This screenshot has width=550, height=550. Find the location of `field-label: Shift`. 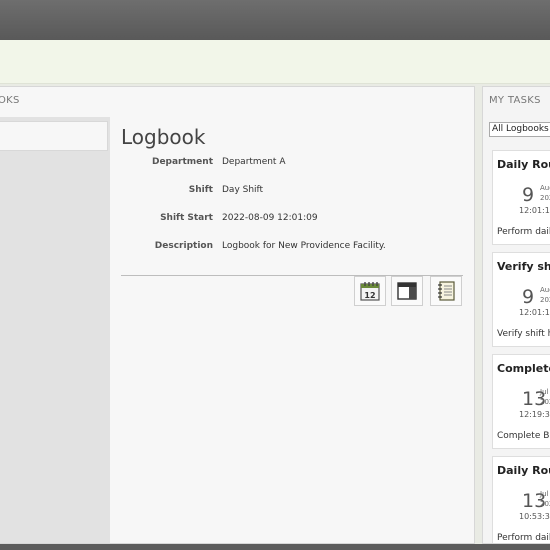

field-label: Shift is located at coordinates (200, 190).